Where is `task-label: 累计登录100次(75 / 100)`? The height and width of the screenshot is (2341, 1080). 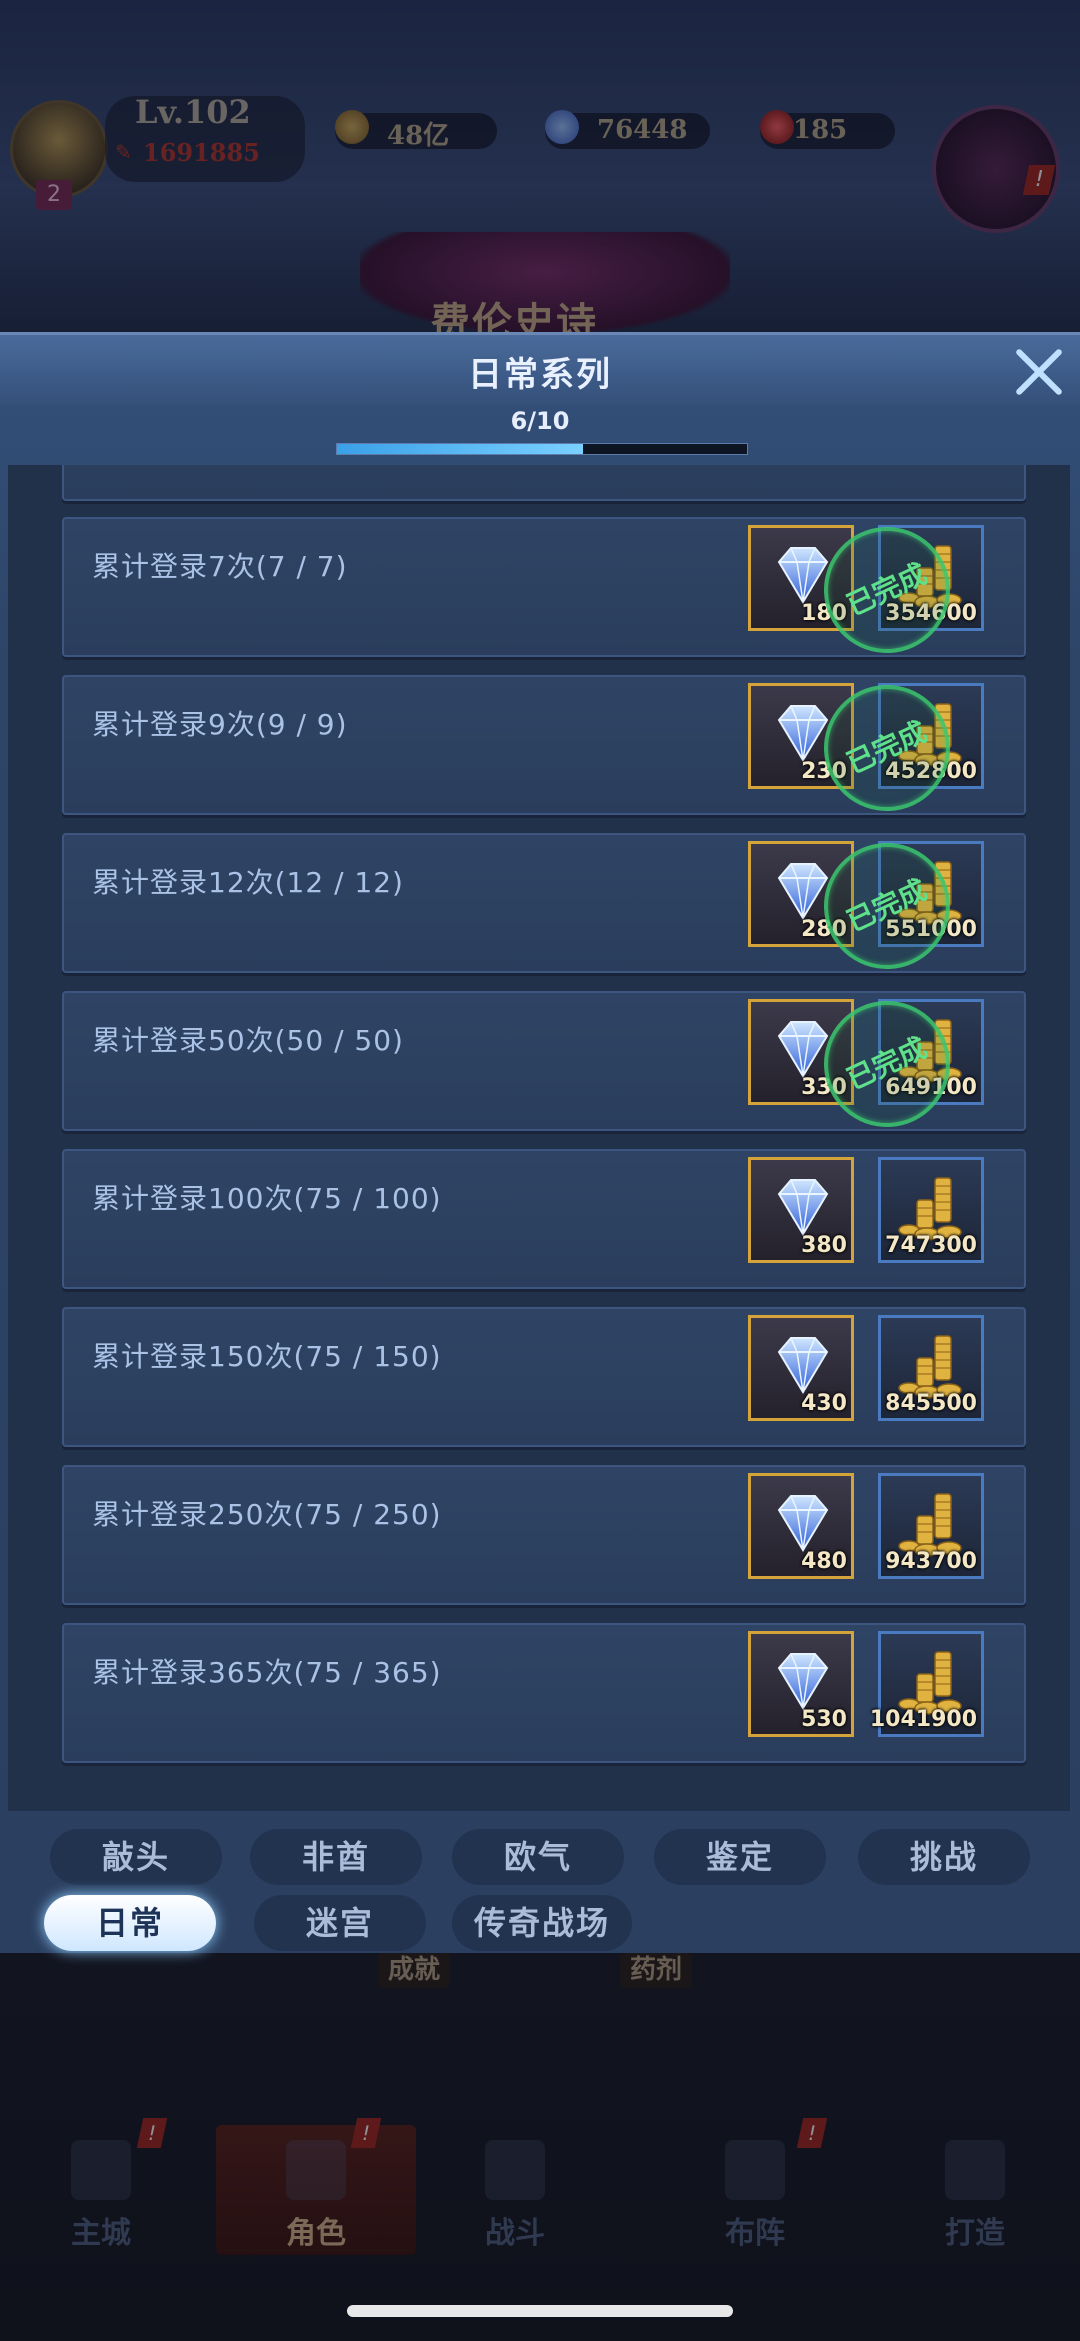 task-label: 累计登录100次(75 / 100) is located at coordinates (267, 1198).